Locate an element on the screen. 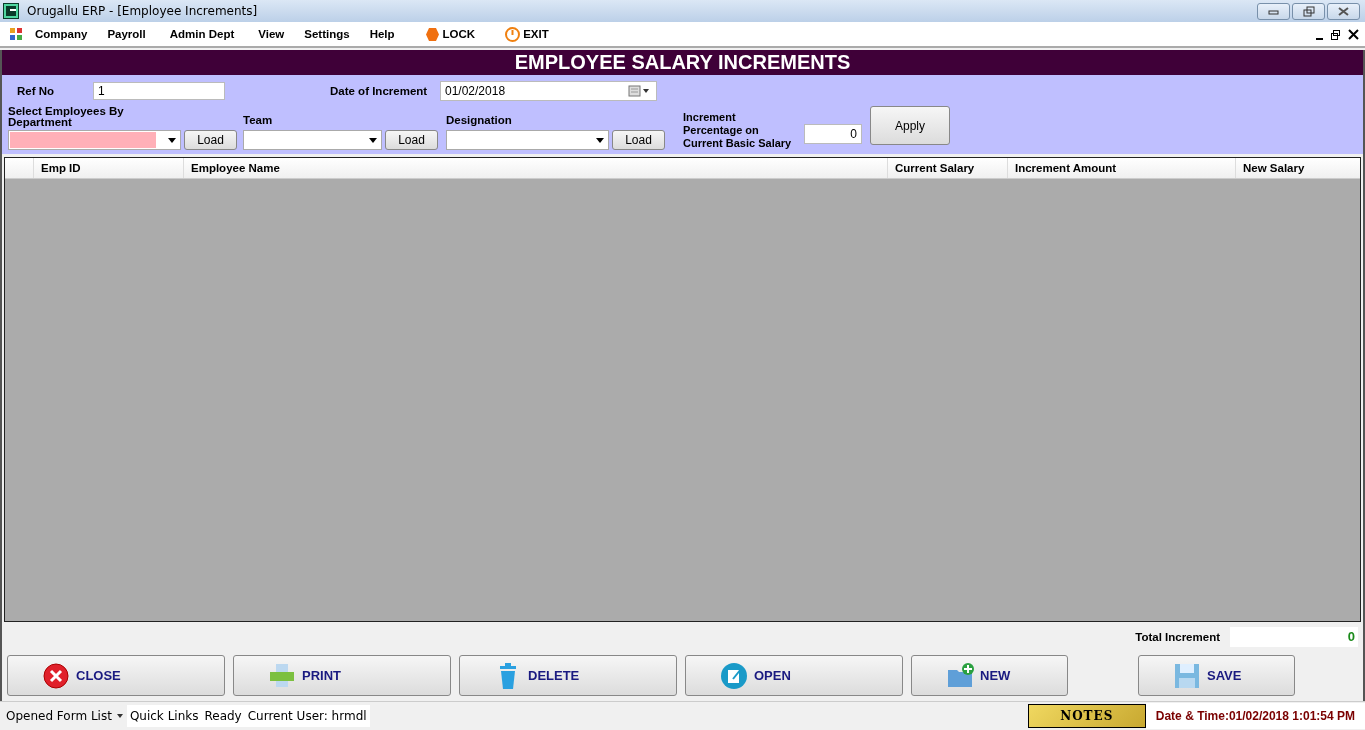 Image resolution: width=1365 pixels, height=730 pixels. column-header: Increment Amount is located at coordinates (1122, 168).